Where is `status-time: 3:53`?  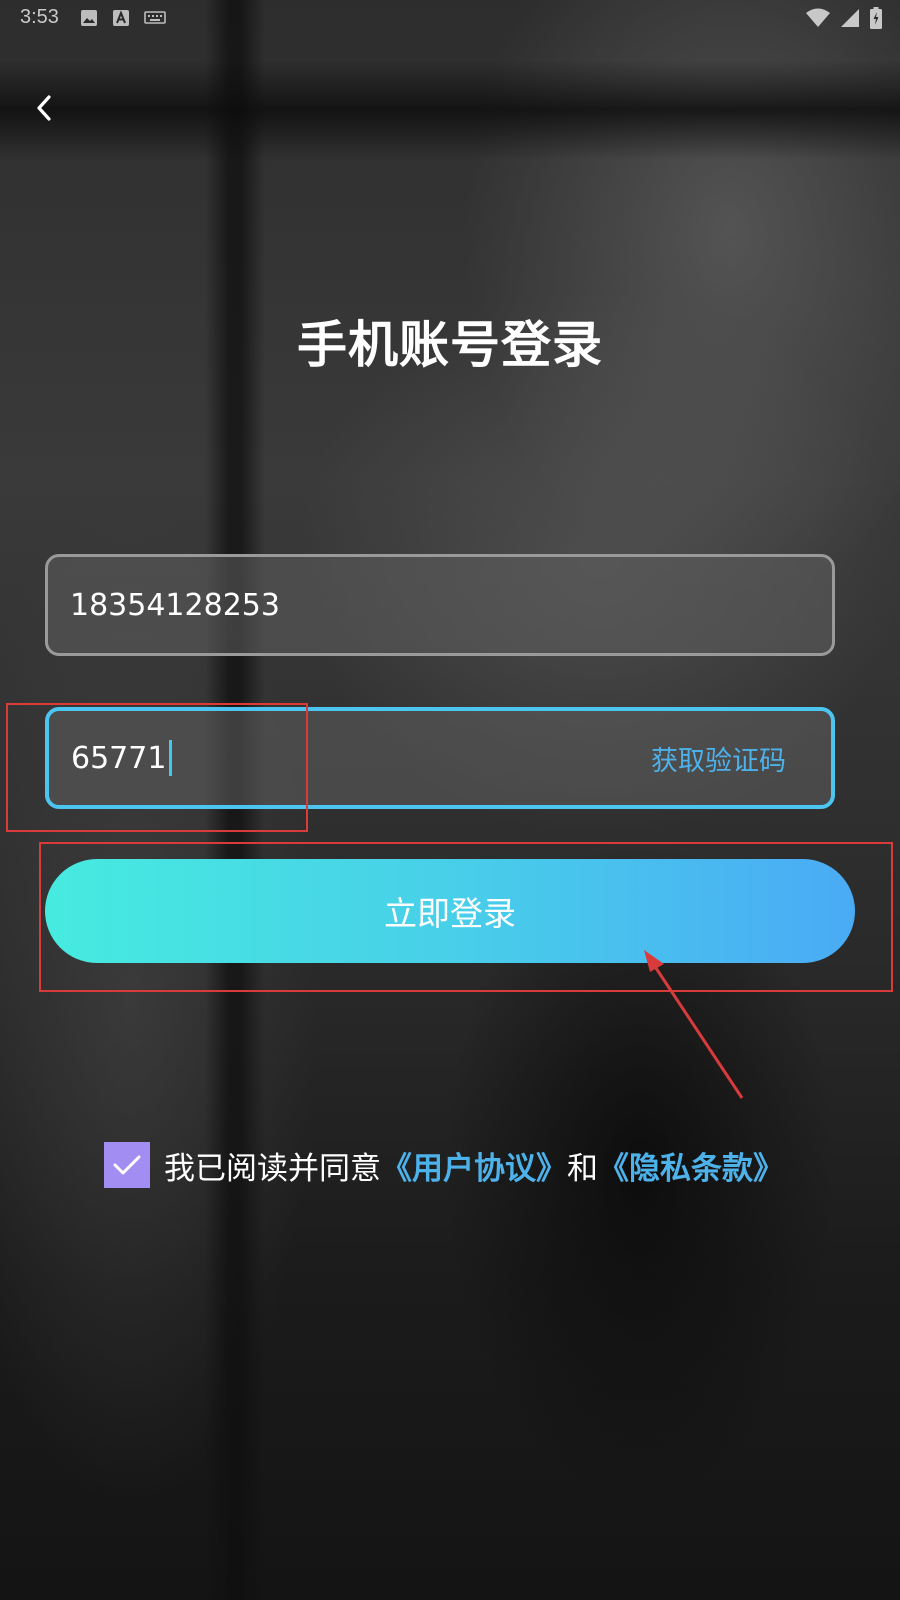
status-time: 3:53 is located at coordinates (39, 17).